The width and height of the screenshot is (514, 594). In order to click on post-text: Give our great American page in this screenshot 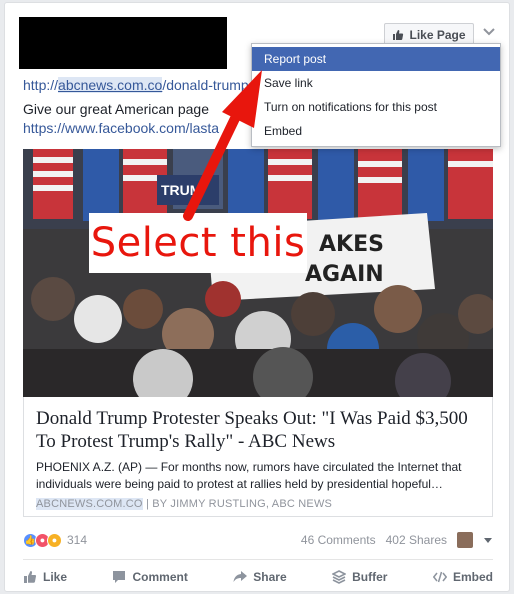, I will do `click(116, 109)`.